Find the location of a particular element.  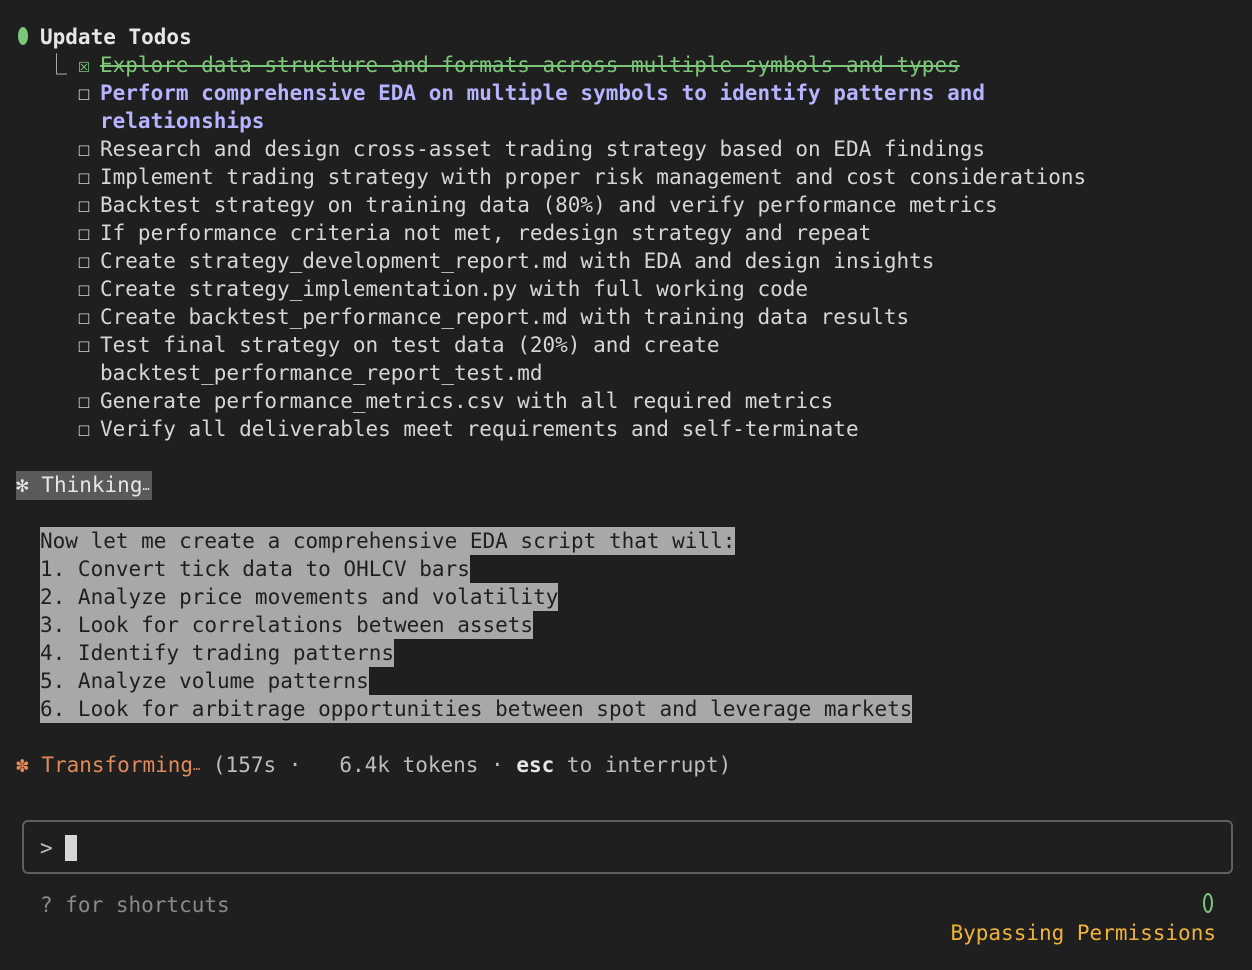

thinking-label: Thinking is located at coordinates (92, 485).